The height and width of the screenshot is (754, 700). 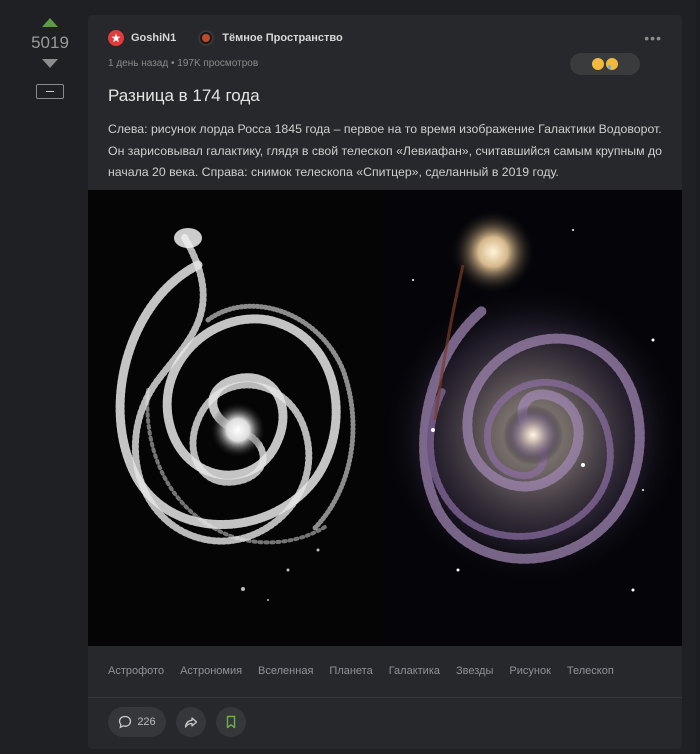 I want to click on tag-item: Астрофото, so click(x=136, y=671).